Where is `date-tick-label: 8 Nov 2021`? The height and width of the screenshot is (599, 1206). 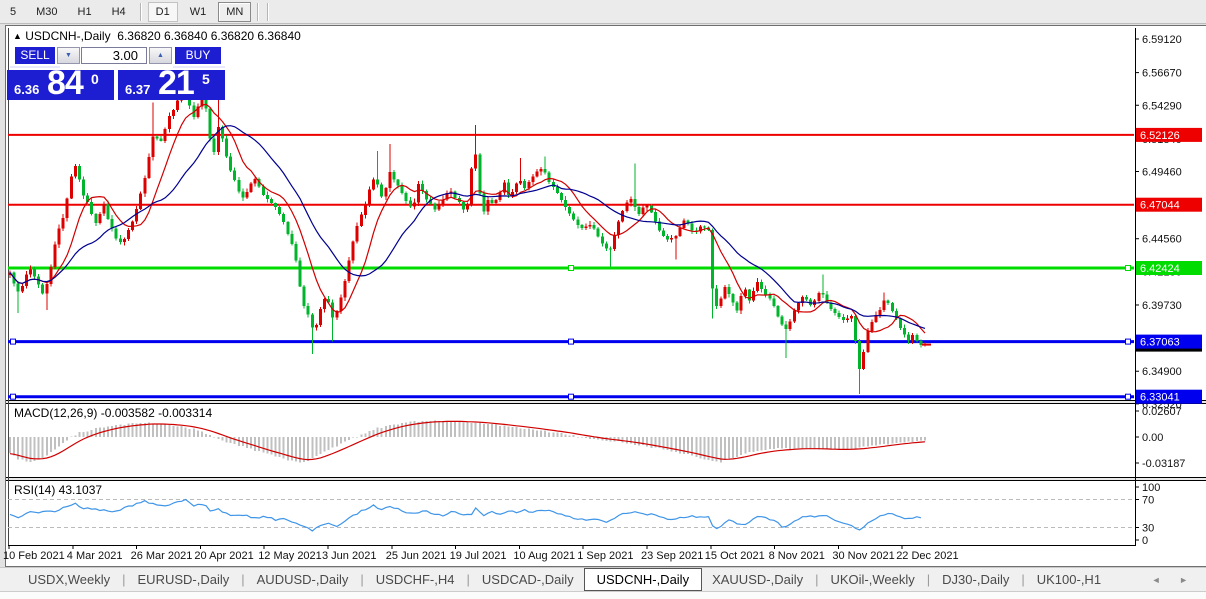 date-tick-label: 8 Nov 2021 is located at coordinates (797, 556).